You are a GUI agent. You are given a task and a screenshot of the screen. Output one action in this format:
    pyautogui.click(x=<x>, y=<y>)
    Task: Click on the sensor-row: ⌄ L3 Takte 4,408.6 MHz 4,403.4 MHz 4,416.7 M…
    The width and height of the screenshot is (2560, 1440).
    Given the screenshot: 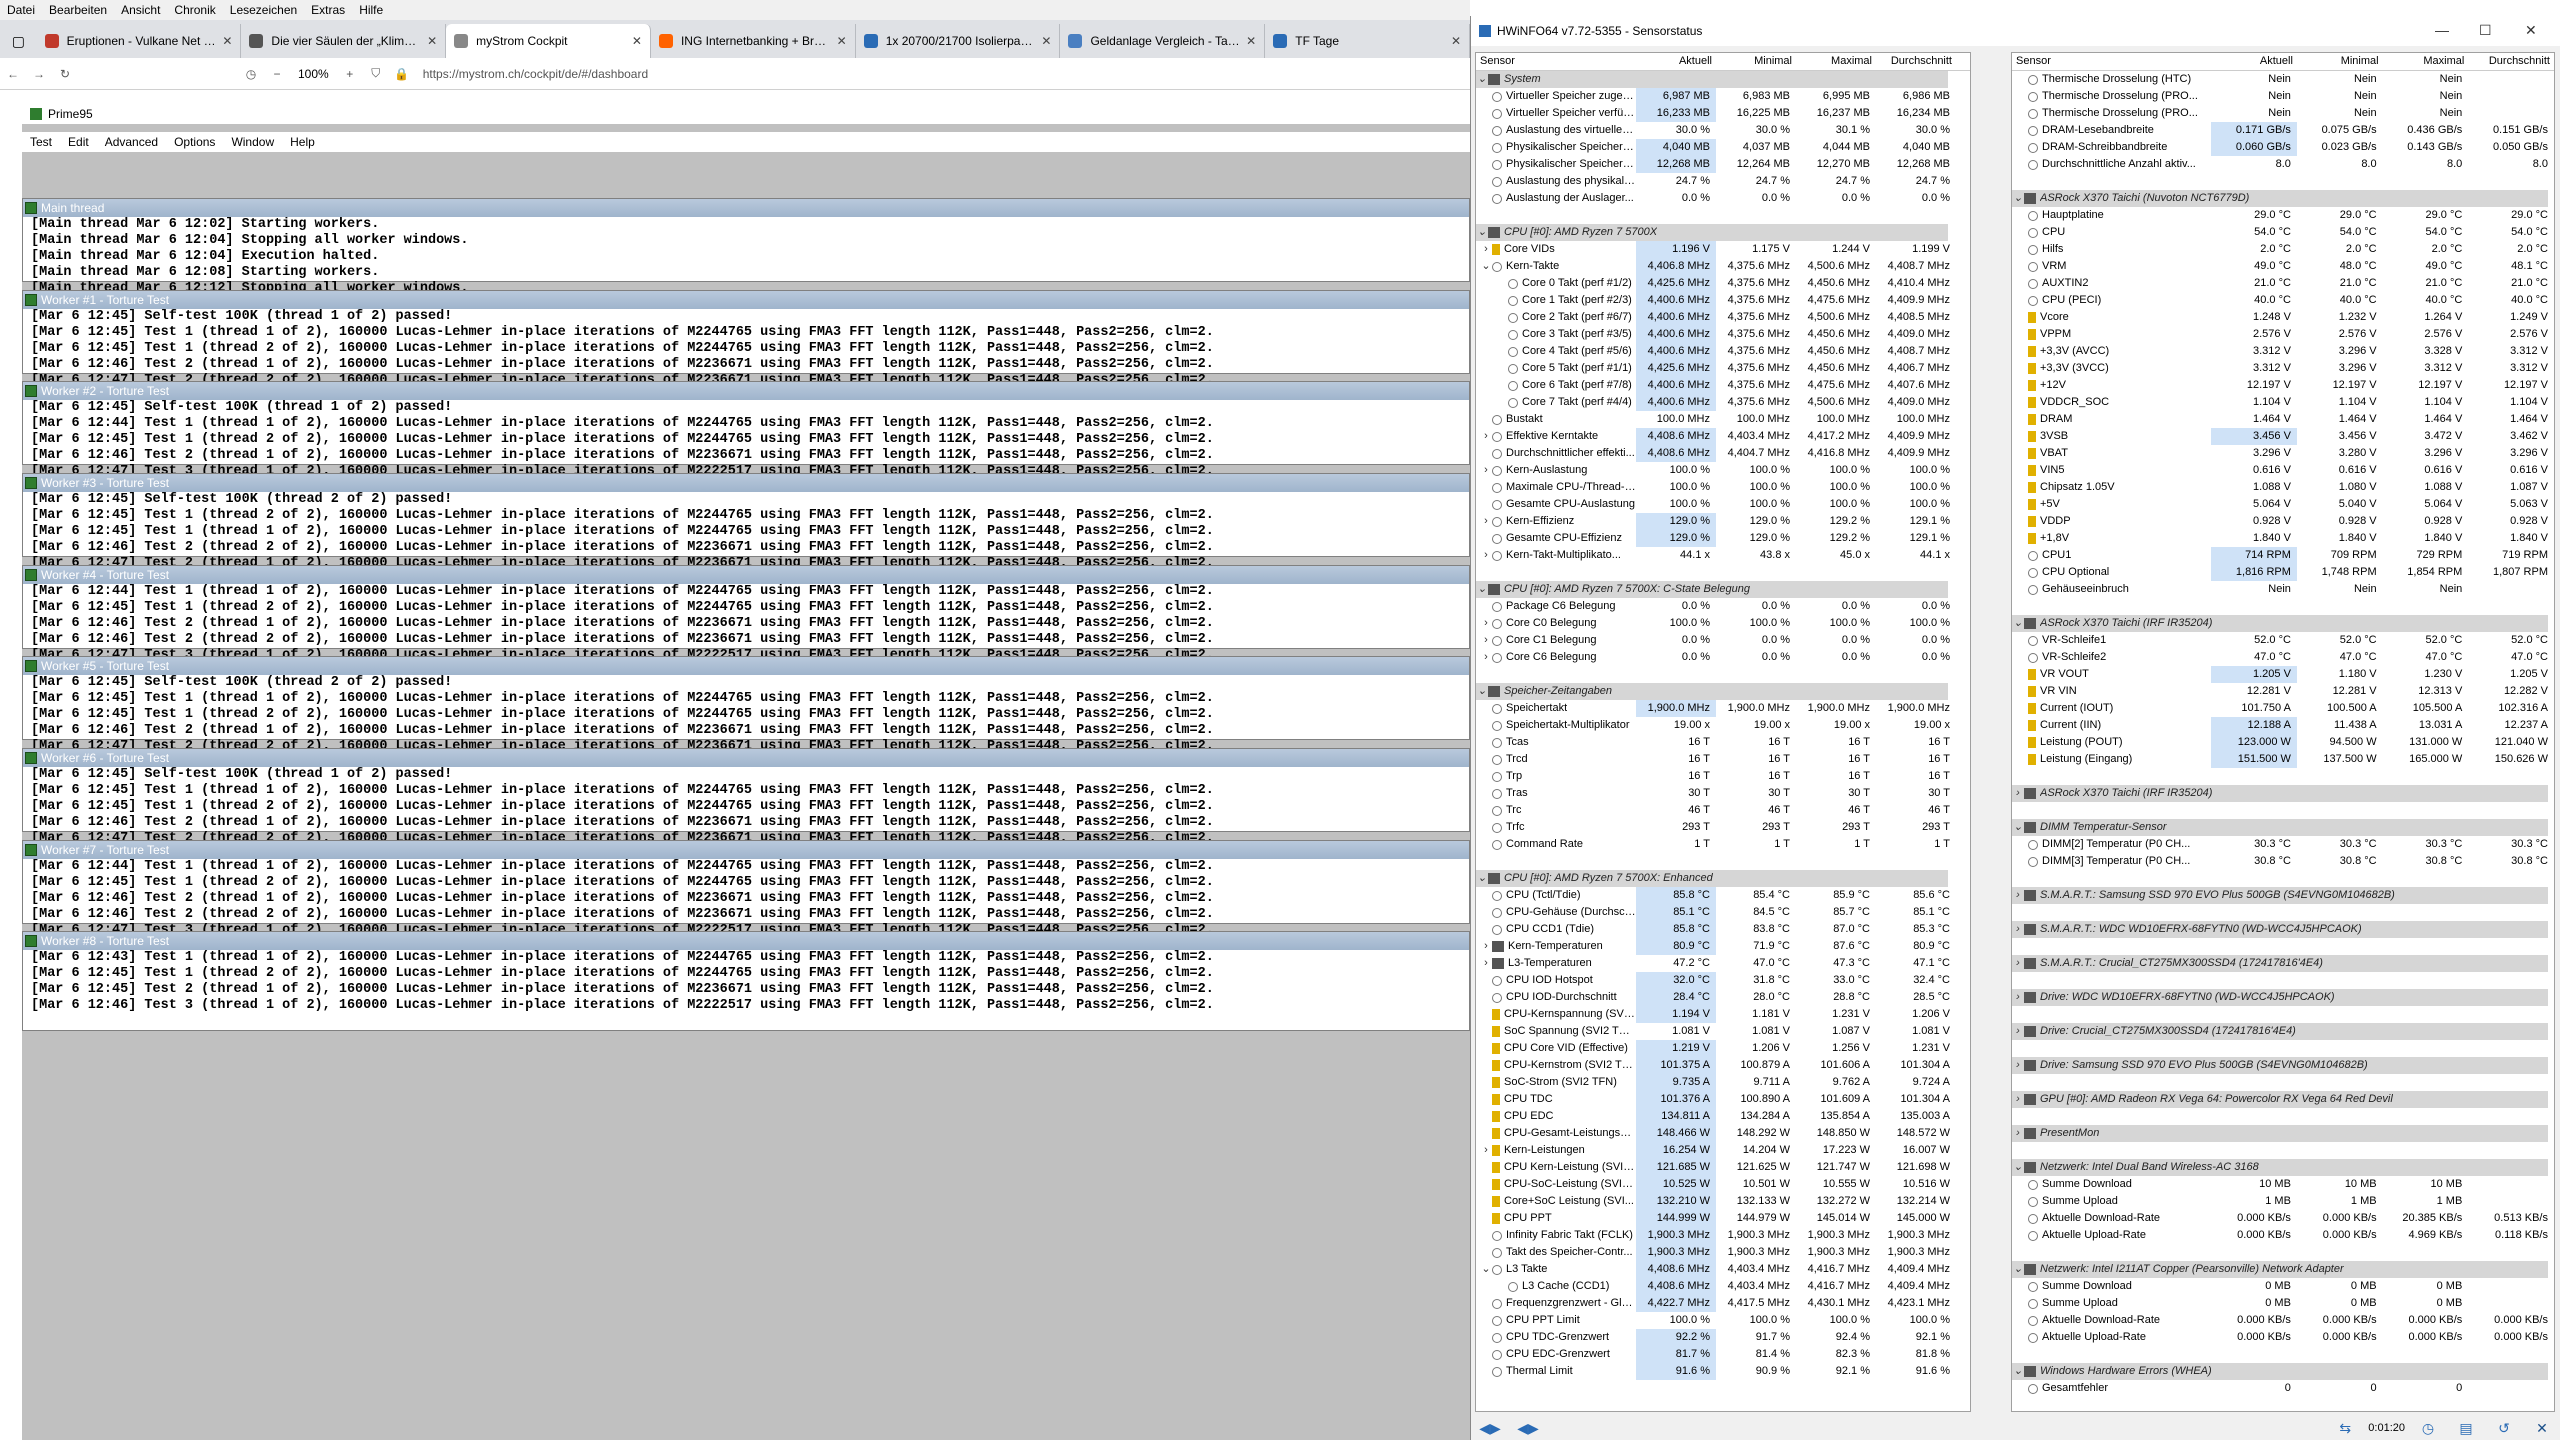 What is the action you would take?
    pyautogui.click(x=1723, y=1269)
    